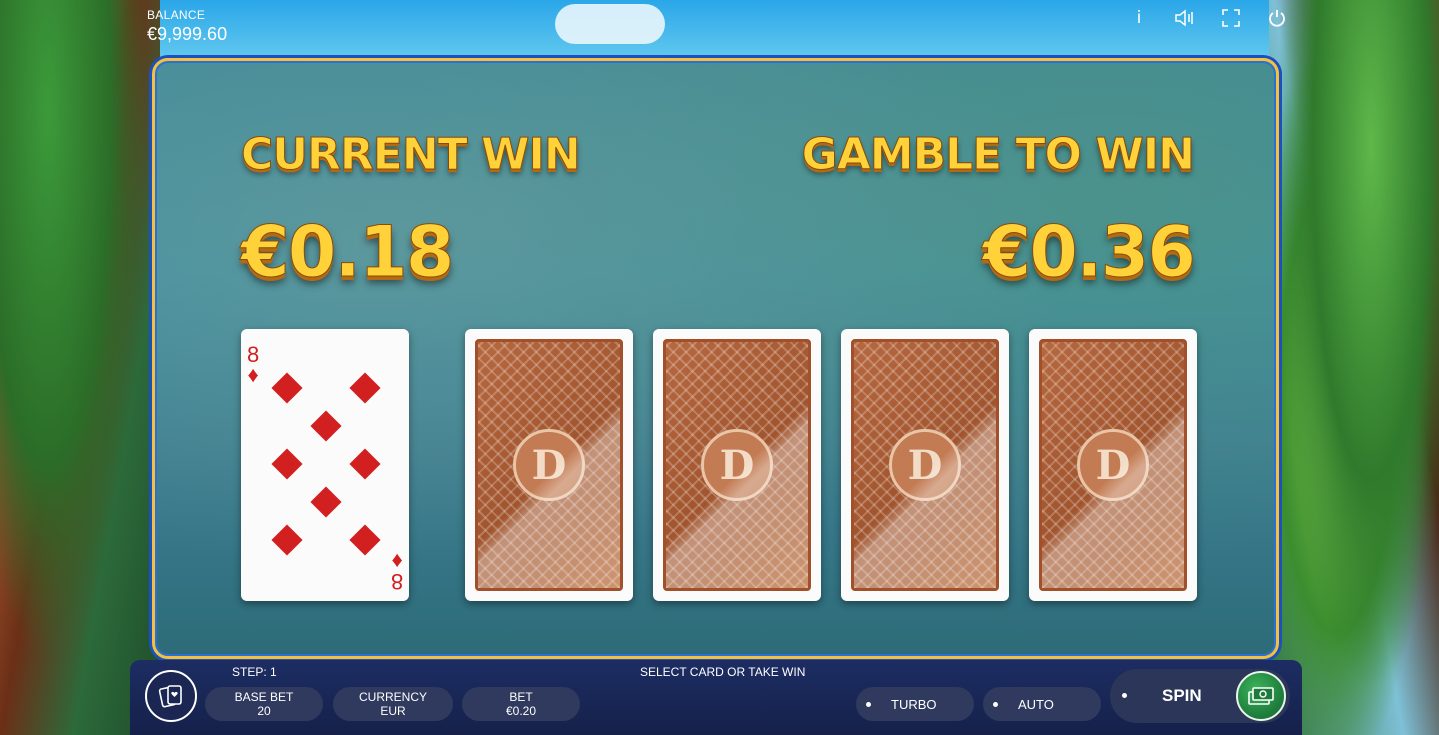 The height and width of the screenshot is (735, 1439). What do you see at coordinates (1261, 696) in the screenshot?
I see `take-win-cash-icon` at bounding box center [1261, 696].